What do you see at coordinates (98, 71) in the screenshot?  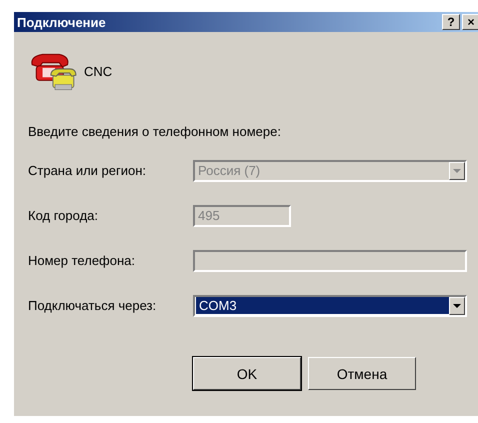 I see `connection-name: CNC` at bounding box center [98, 71].